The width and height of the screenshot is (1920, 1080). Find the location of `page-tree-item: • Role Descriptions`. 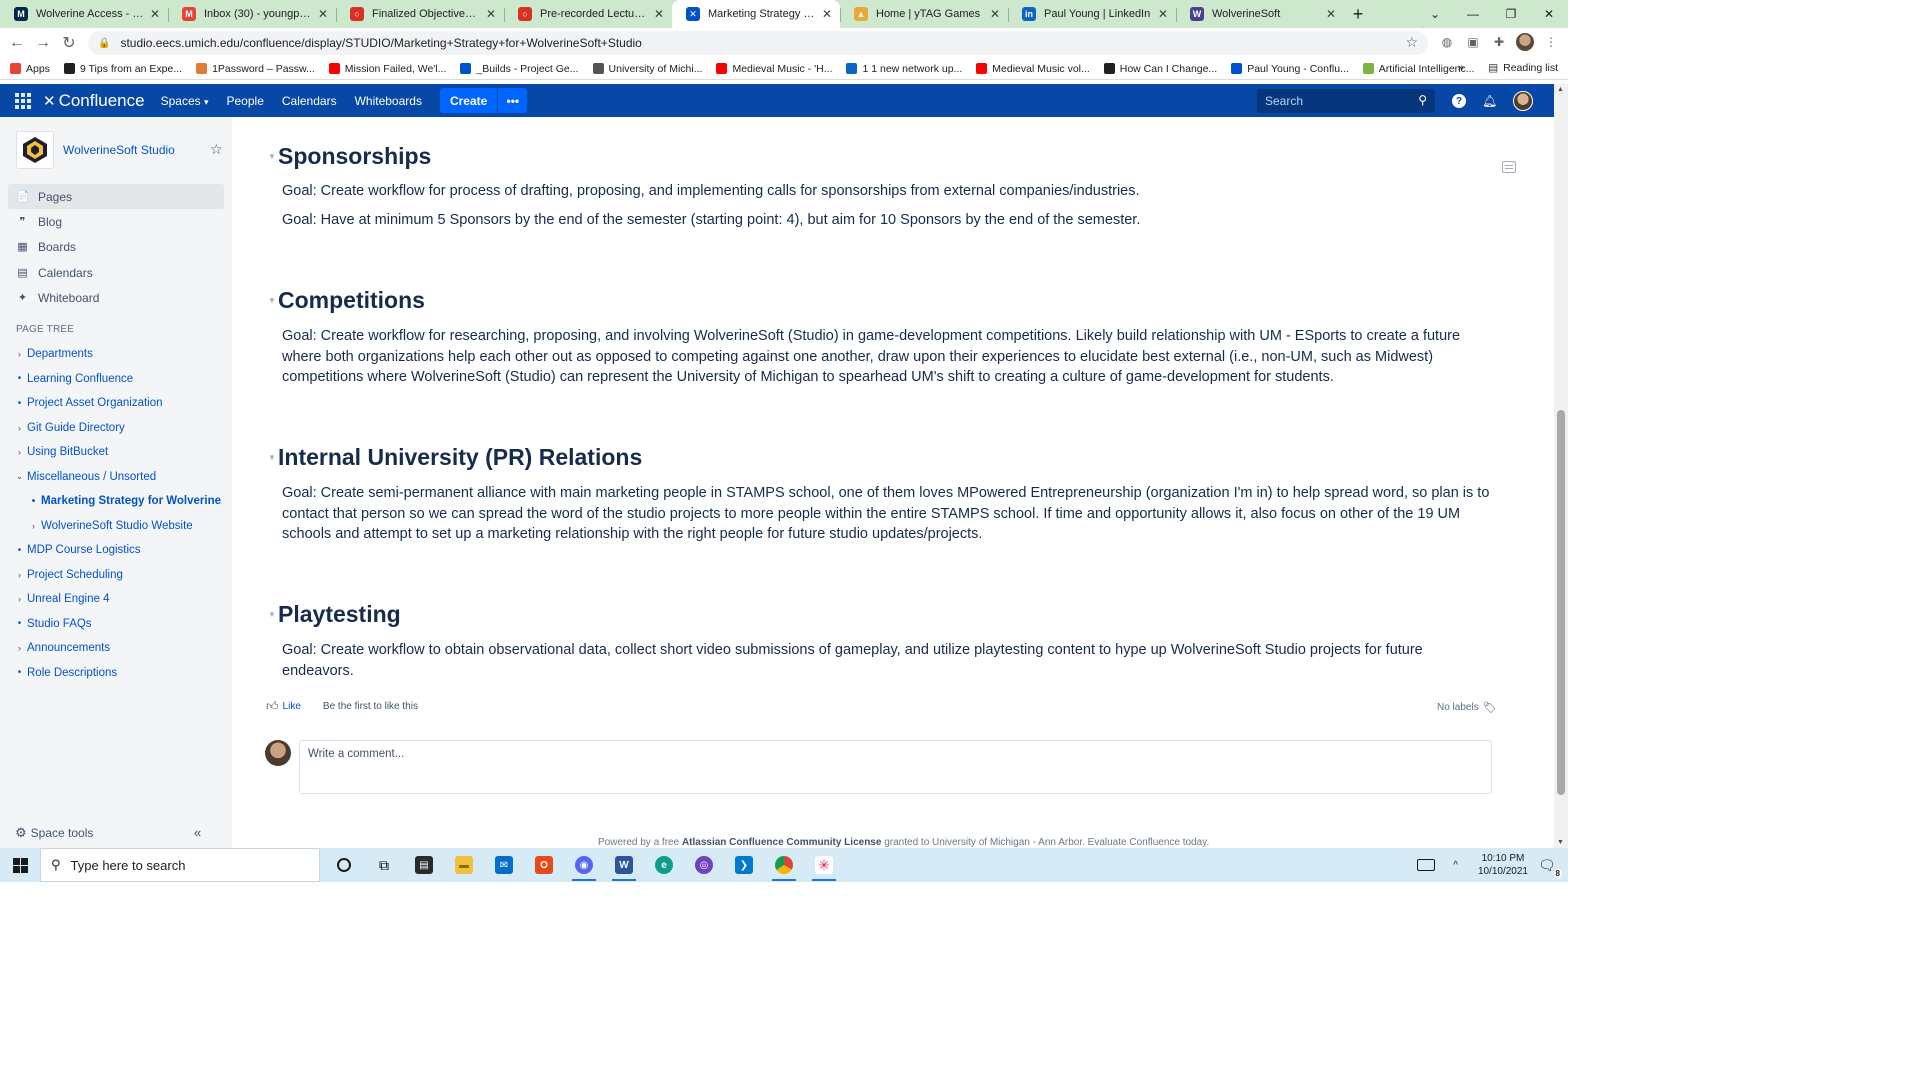

page-tree-item: • Role Descriptions is located at coordinates (117, 673).